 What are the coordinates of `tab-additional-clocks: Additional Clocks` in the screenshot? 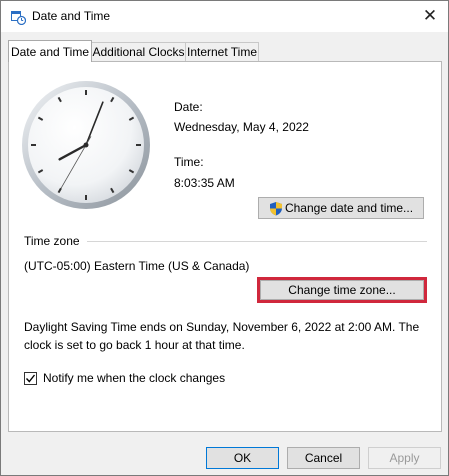 It's located at (138, 51).